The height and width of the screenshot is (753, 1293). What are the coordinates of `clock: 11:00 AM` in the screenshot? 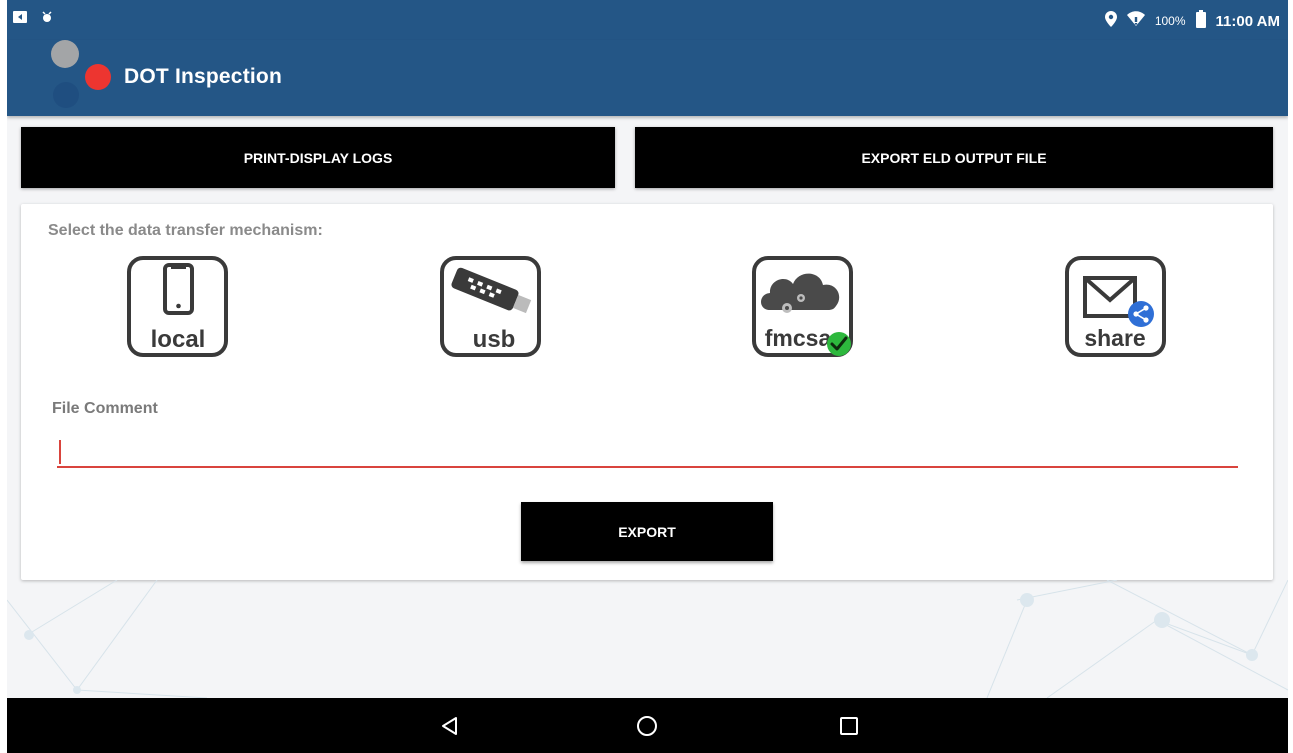 It's located at (1247, 21).